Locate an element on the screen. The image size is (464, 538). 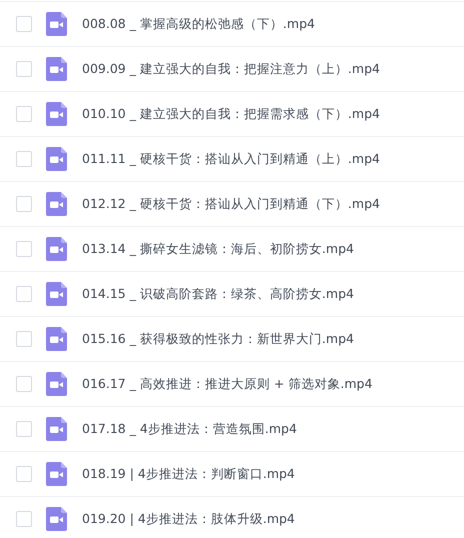
file-name: 010.10 _ 建立强大的自我：把握需求感（下）.mp4 is located at coordinates (231, 114).